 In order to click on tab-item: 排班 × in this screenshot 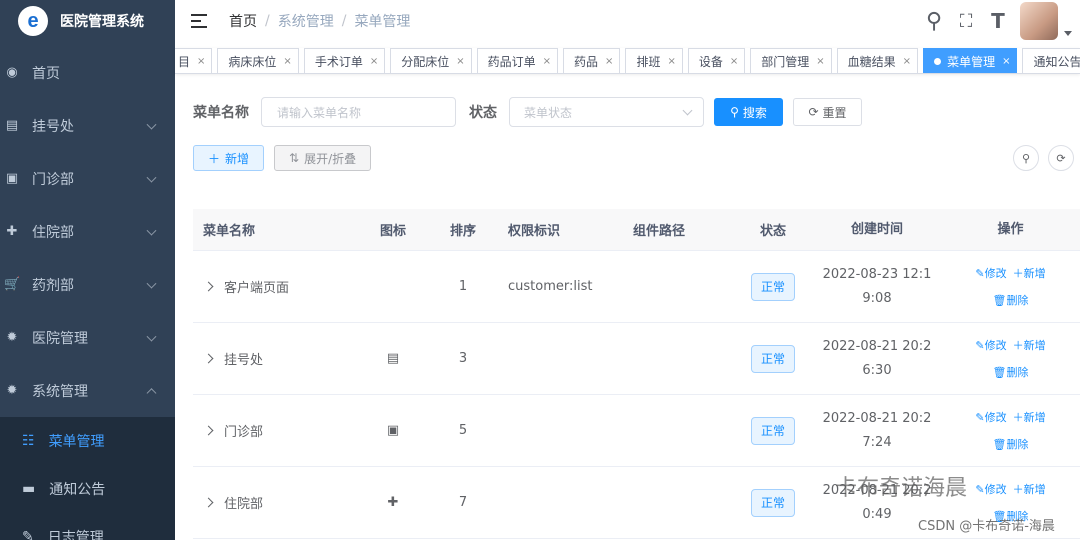, I will do `click(654, 60)`.